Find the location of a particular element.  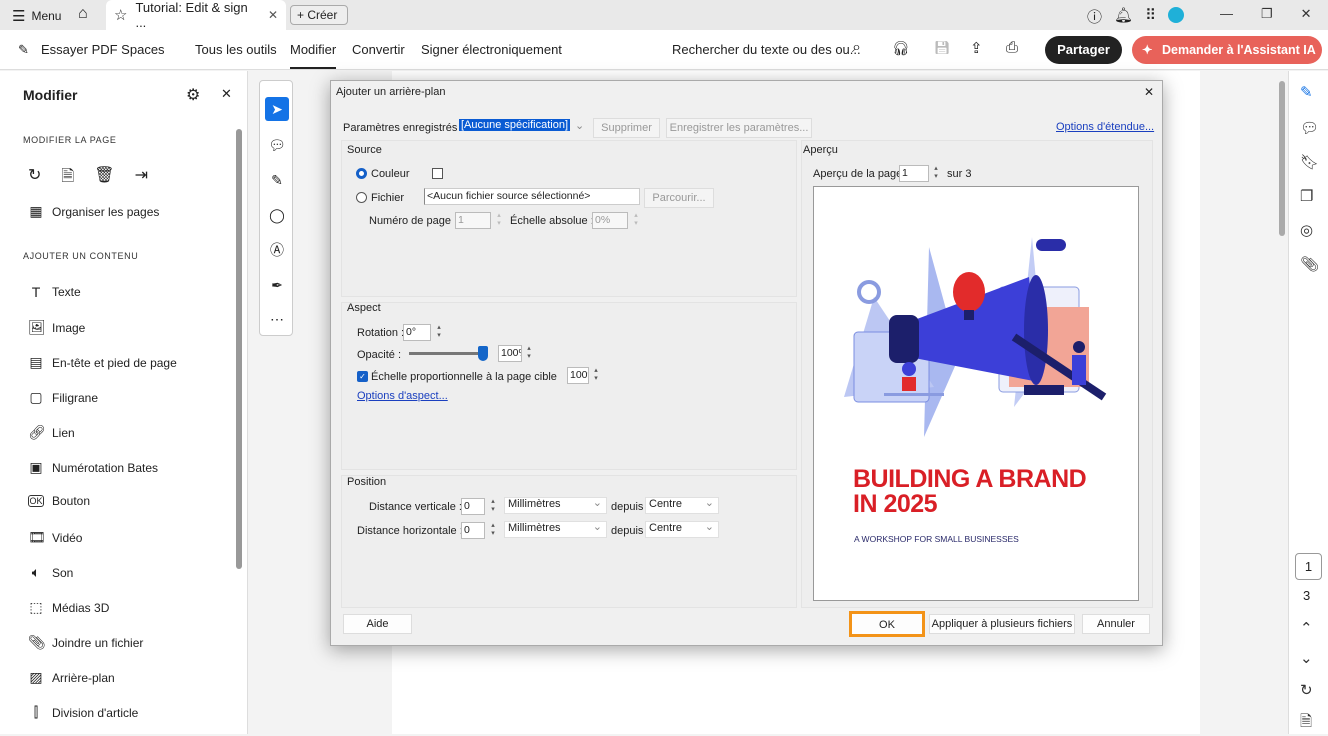

proportional-scale-checkbox: ✓ is located at coordinates (362, 376).